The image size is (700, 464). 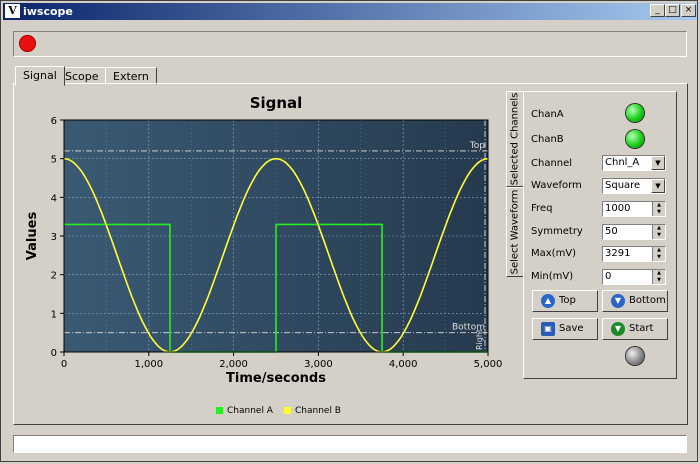 What do you see at coordinates (634, 254) in the screenshot?
I see `max-spinbox: 3291 ▲ ▼` at bounding box center [634, 254].